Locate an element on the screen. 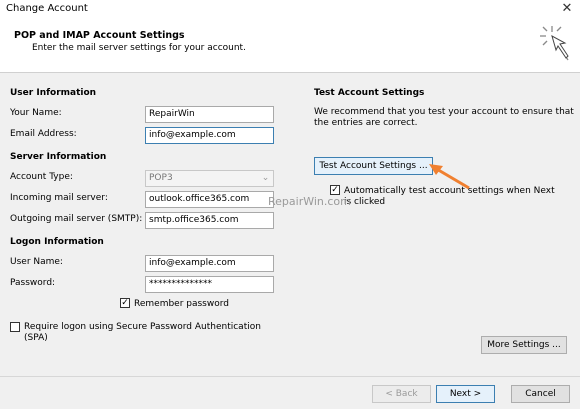 The image size is (580, 409). chevron-down-icon: ⌄ is located at coordinates (265, 178).